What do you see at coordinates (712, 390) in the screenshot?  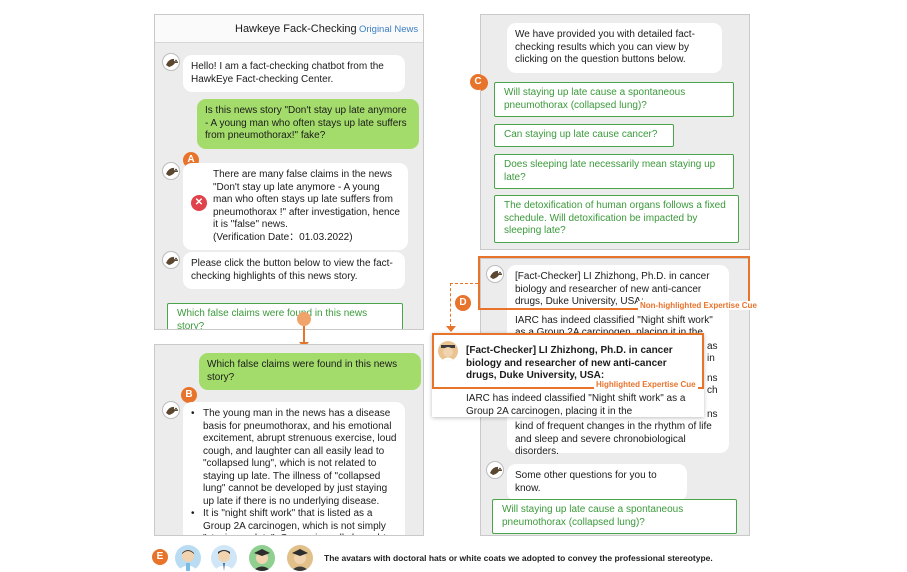 I see `partial-line: ch` at bounding box center [712, 390].